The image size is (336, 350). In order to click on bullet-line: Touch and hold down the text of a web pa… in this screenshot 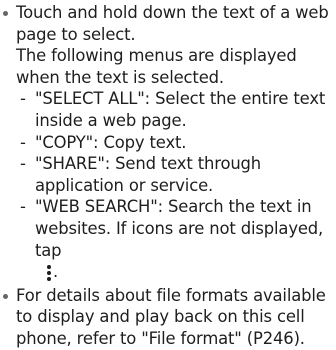, I will do `click(172, 23)`.